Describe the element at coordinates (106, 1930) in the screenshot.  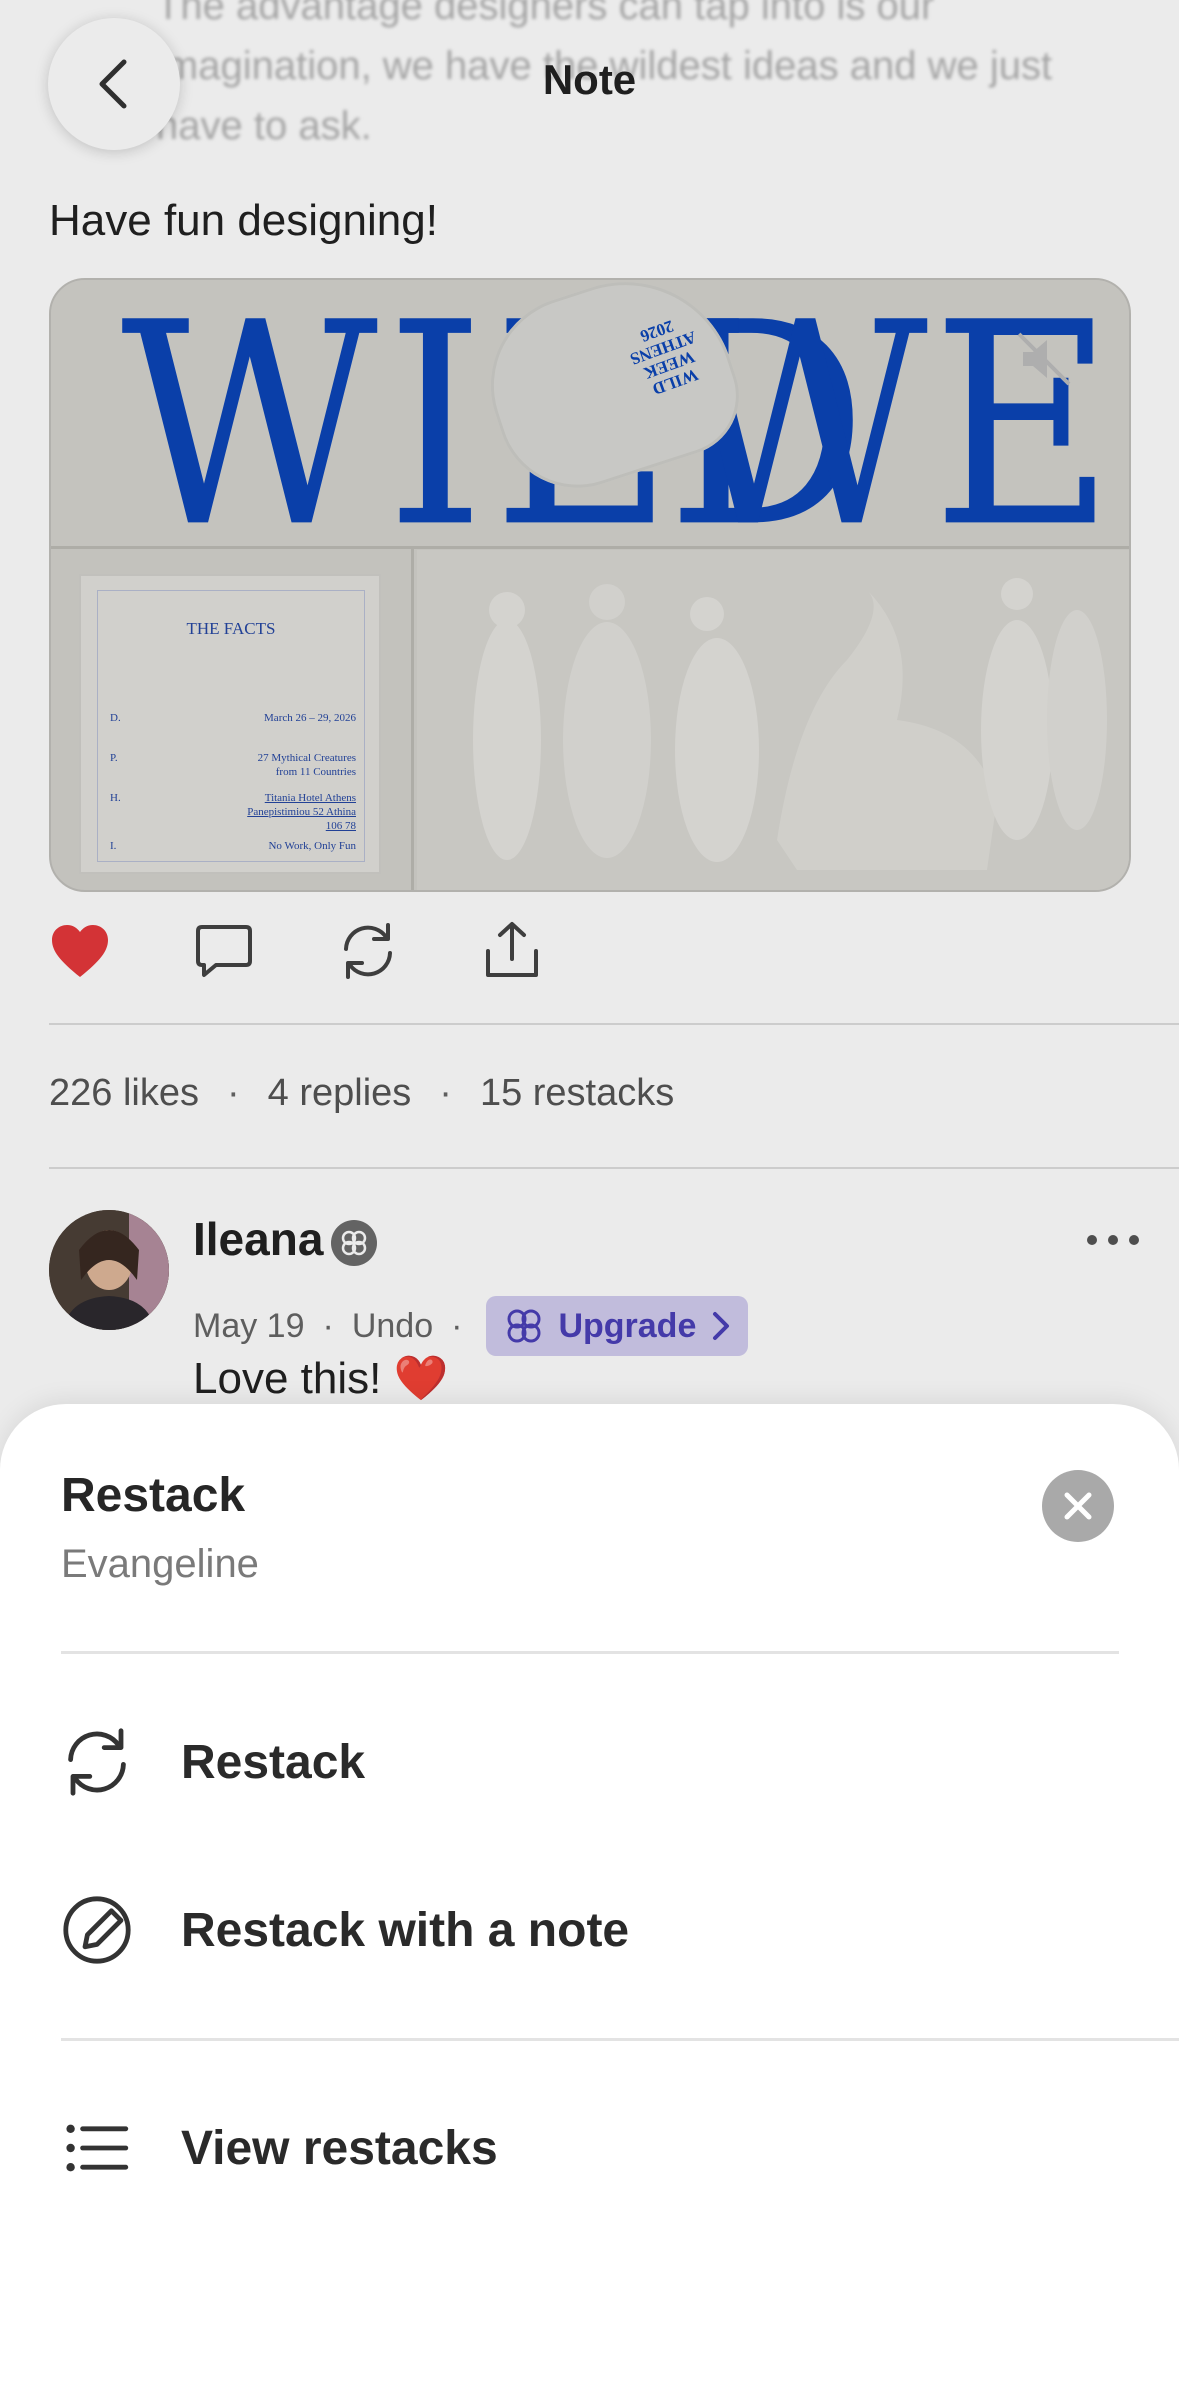
I see `pencil-icon` at that location.